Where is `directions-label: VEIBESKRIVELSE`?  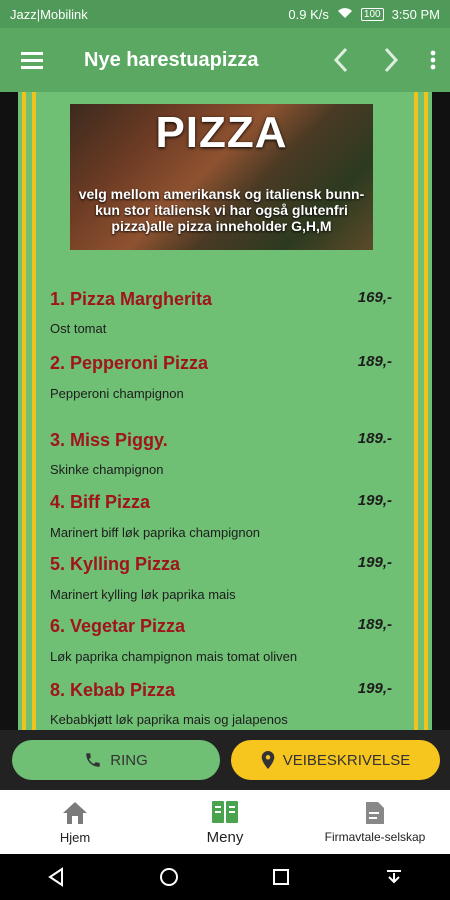 directions-label: VEIBESKRIVELSE is located at coordinates (346, 760).